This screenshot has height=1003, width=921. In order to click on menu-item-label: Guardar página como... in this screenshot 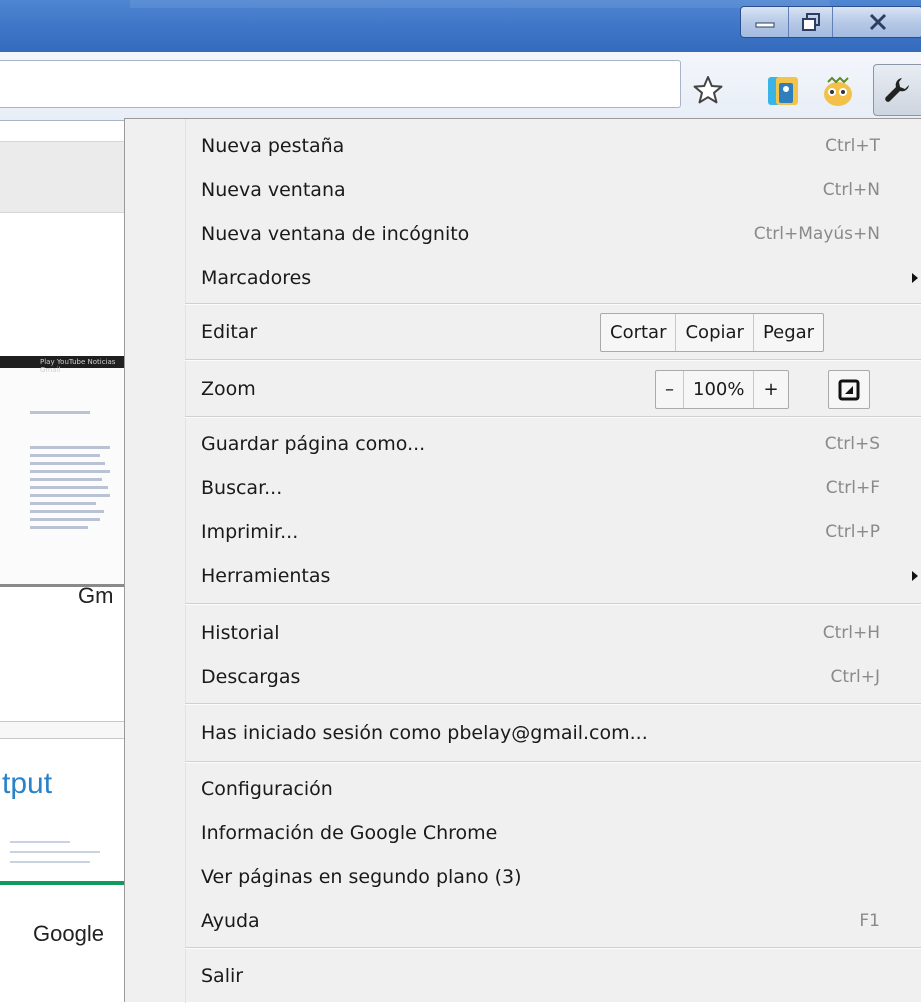, I will do `click(313, 444)`.